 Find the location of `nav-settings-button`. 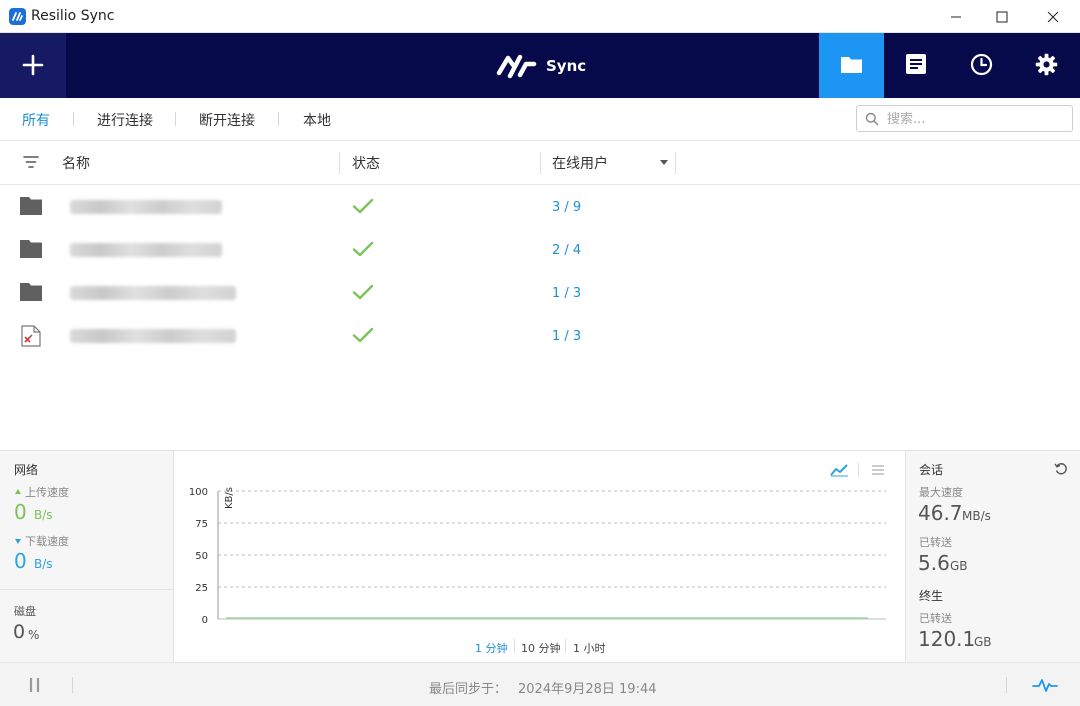

nav-settings-button is located at coordinates (1046, 65).